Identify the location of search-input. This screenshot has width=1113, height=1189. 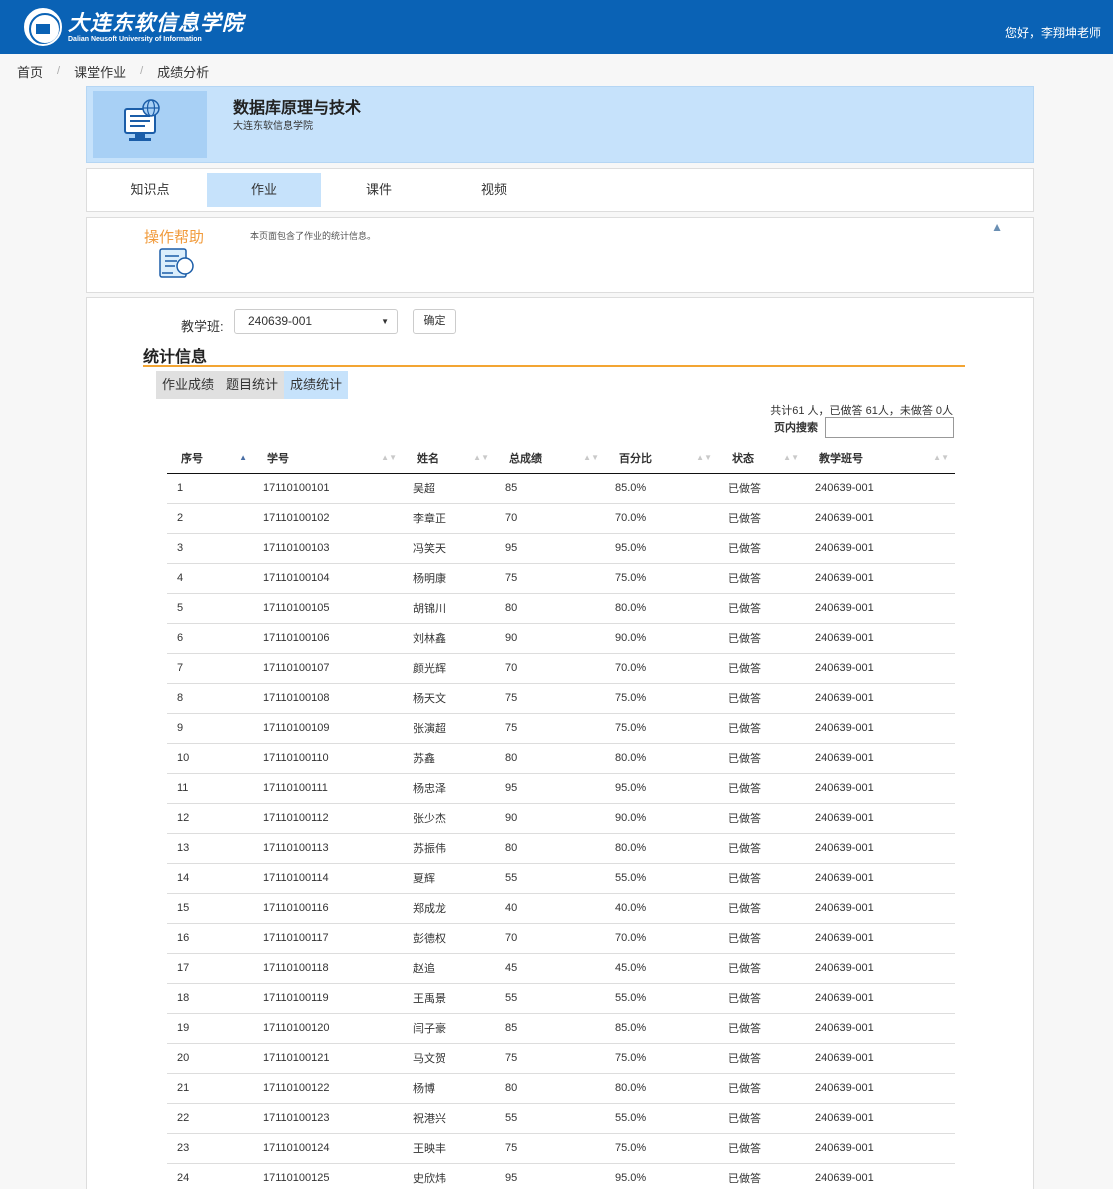
(889, 427).